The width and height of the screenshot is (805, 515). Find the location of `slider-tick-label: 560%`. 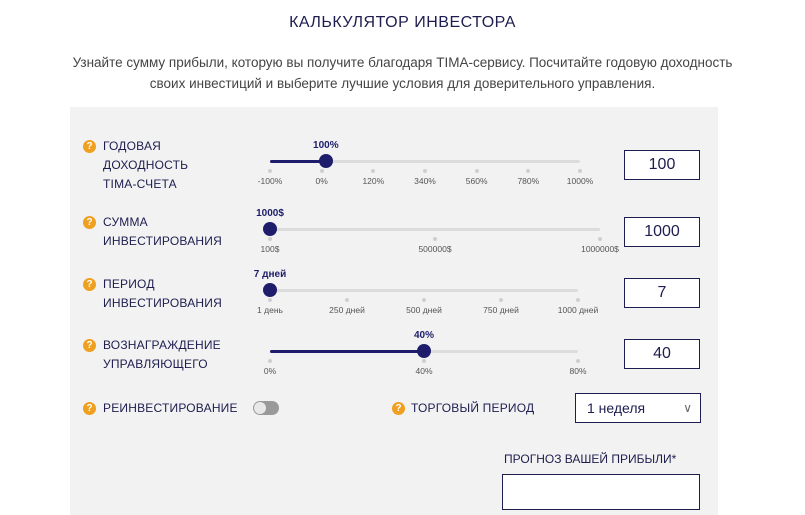

slider-tick-label: 560% is located at coordinates (476, 181).